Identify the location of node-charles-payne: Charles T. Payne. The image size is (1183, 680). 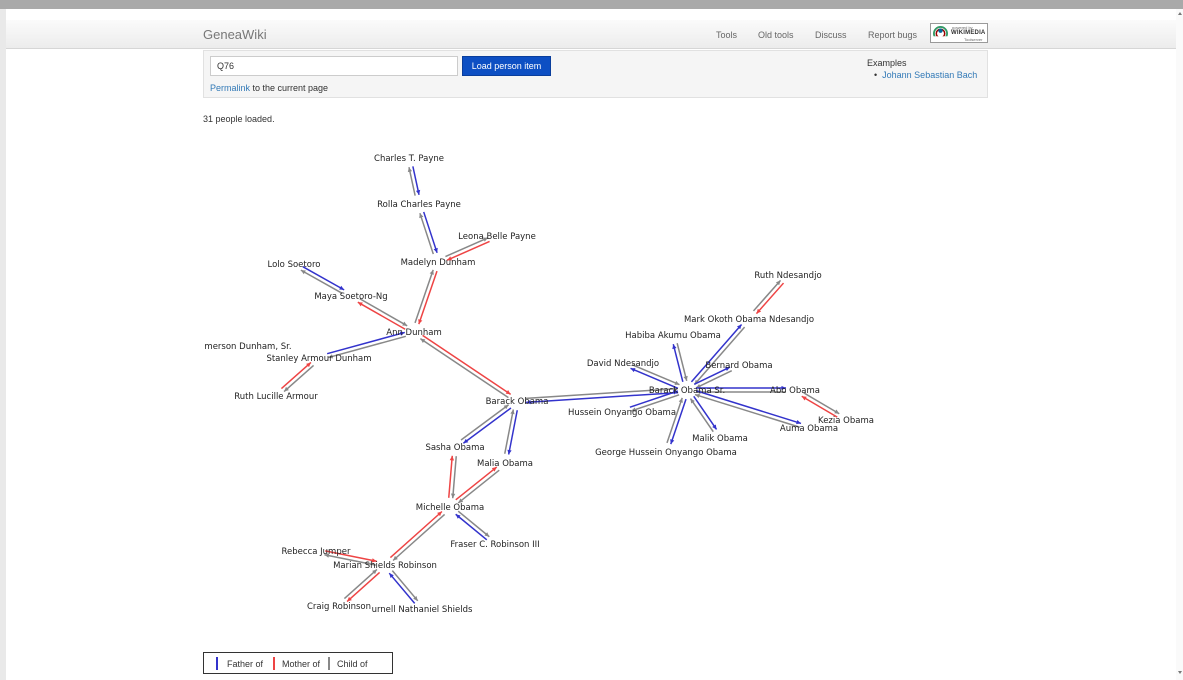
(409, 159).